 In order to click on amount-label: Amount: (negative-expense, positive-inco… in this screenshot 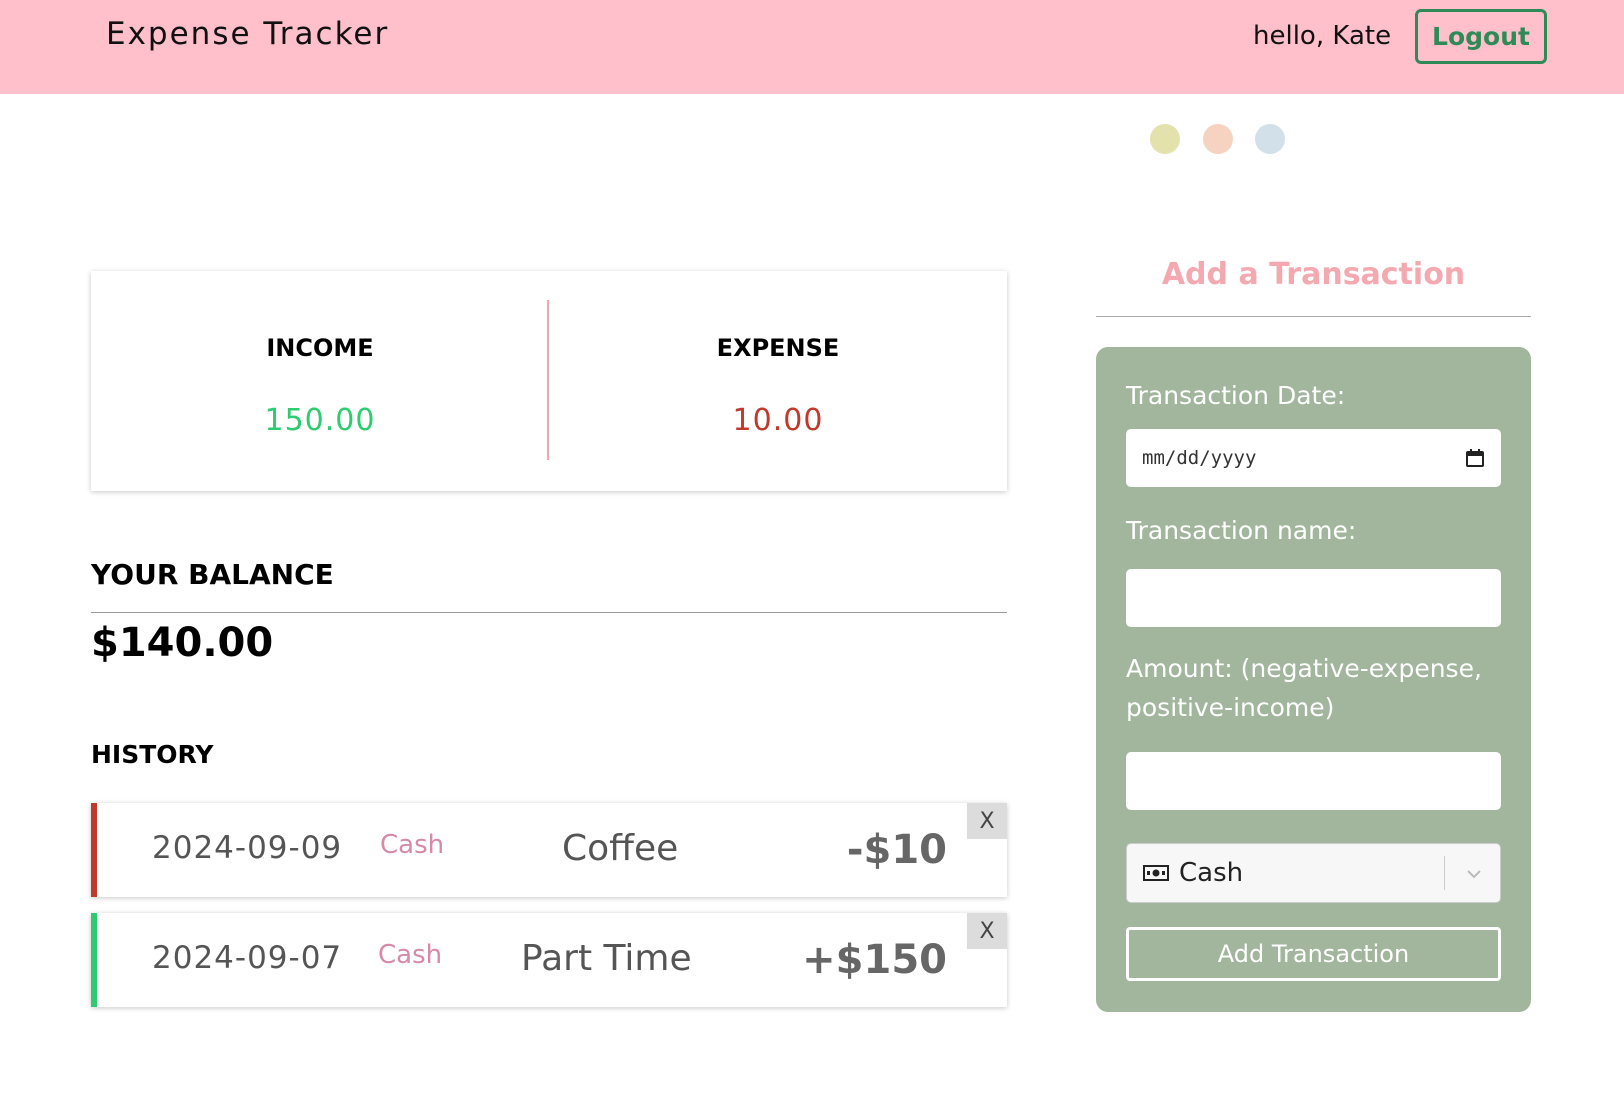, I will do `click(1304, 688)`.